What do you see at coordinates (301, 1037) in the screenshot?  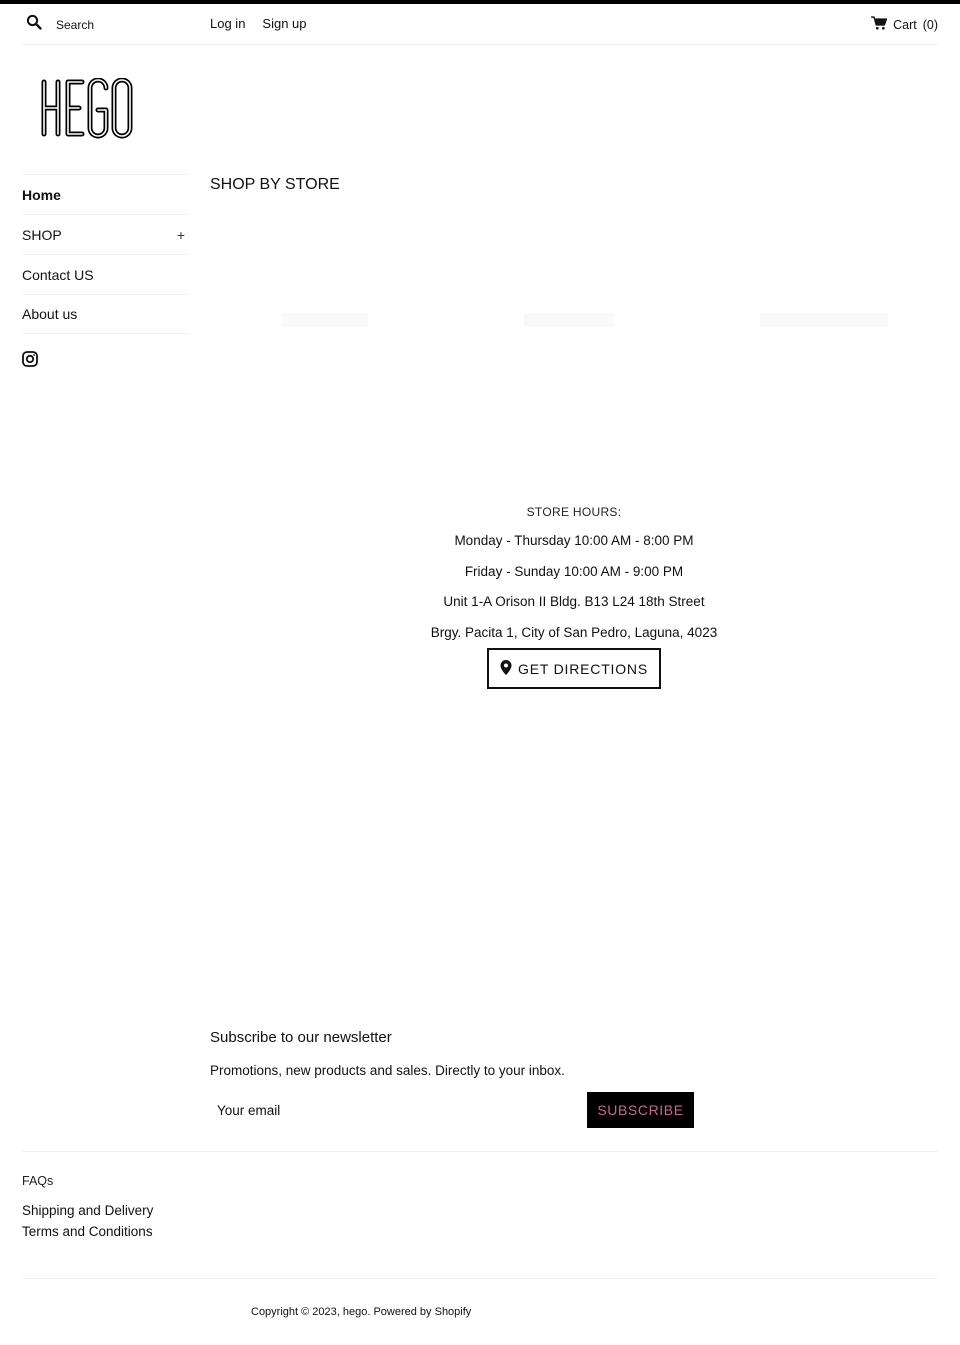 I see `newsletter-title: Subscribe to our newsletter` at bounding box center [301, 1037].